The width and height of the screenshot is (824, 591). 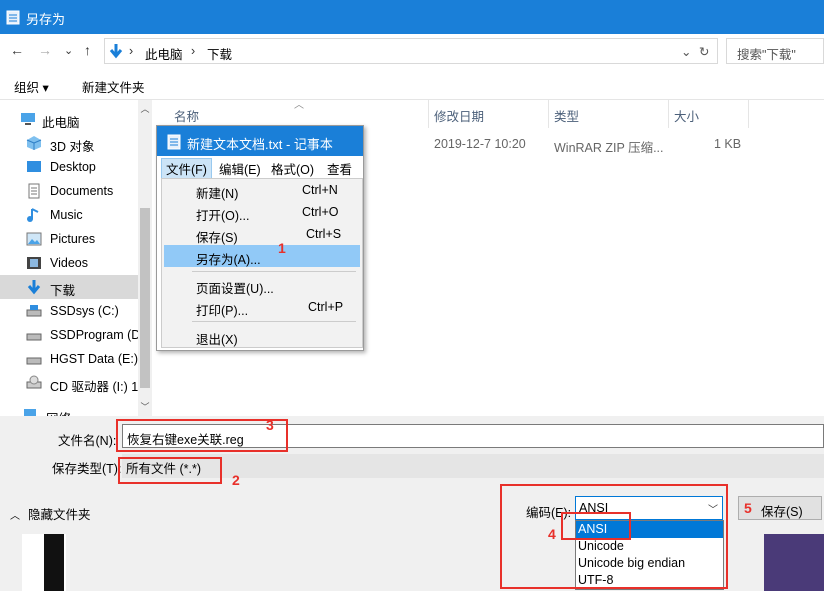 What do you see at coordinates (686, 115) in the screenshot?
I see `column-header-size: 大小` at bounding box center [686, 115].